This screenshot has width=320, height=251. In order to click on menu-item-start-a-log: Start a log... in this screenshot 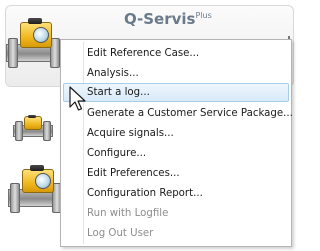, I will do `click(176, 92)`.